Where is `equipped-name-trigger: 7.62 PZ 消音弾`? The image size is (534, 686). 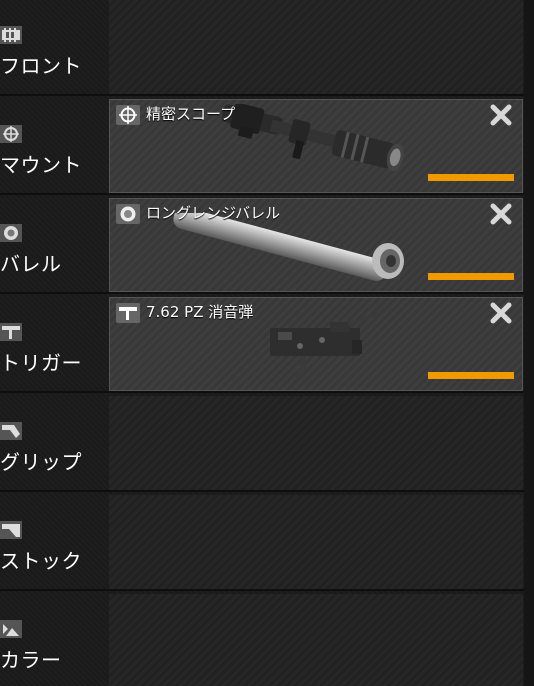 equipped-name-trigger: 7.62 PZ 消音弾 is located at coordinates (200, 312).